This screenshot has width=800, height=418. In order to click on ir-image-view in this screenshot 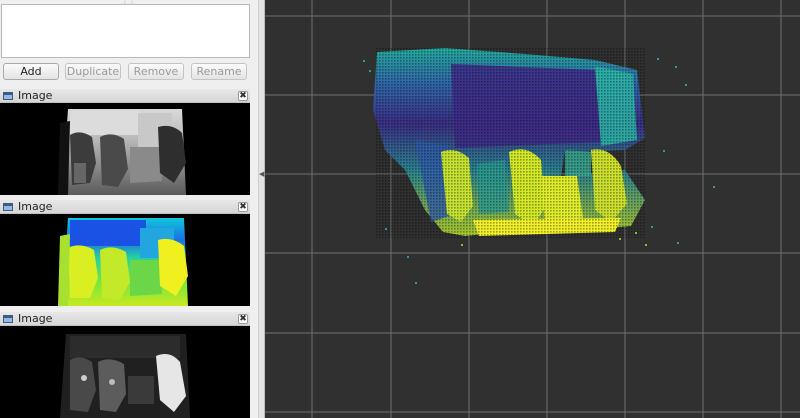, I will do `click(125, 372)`.